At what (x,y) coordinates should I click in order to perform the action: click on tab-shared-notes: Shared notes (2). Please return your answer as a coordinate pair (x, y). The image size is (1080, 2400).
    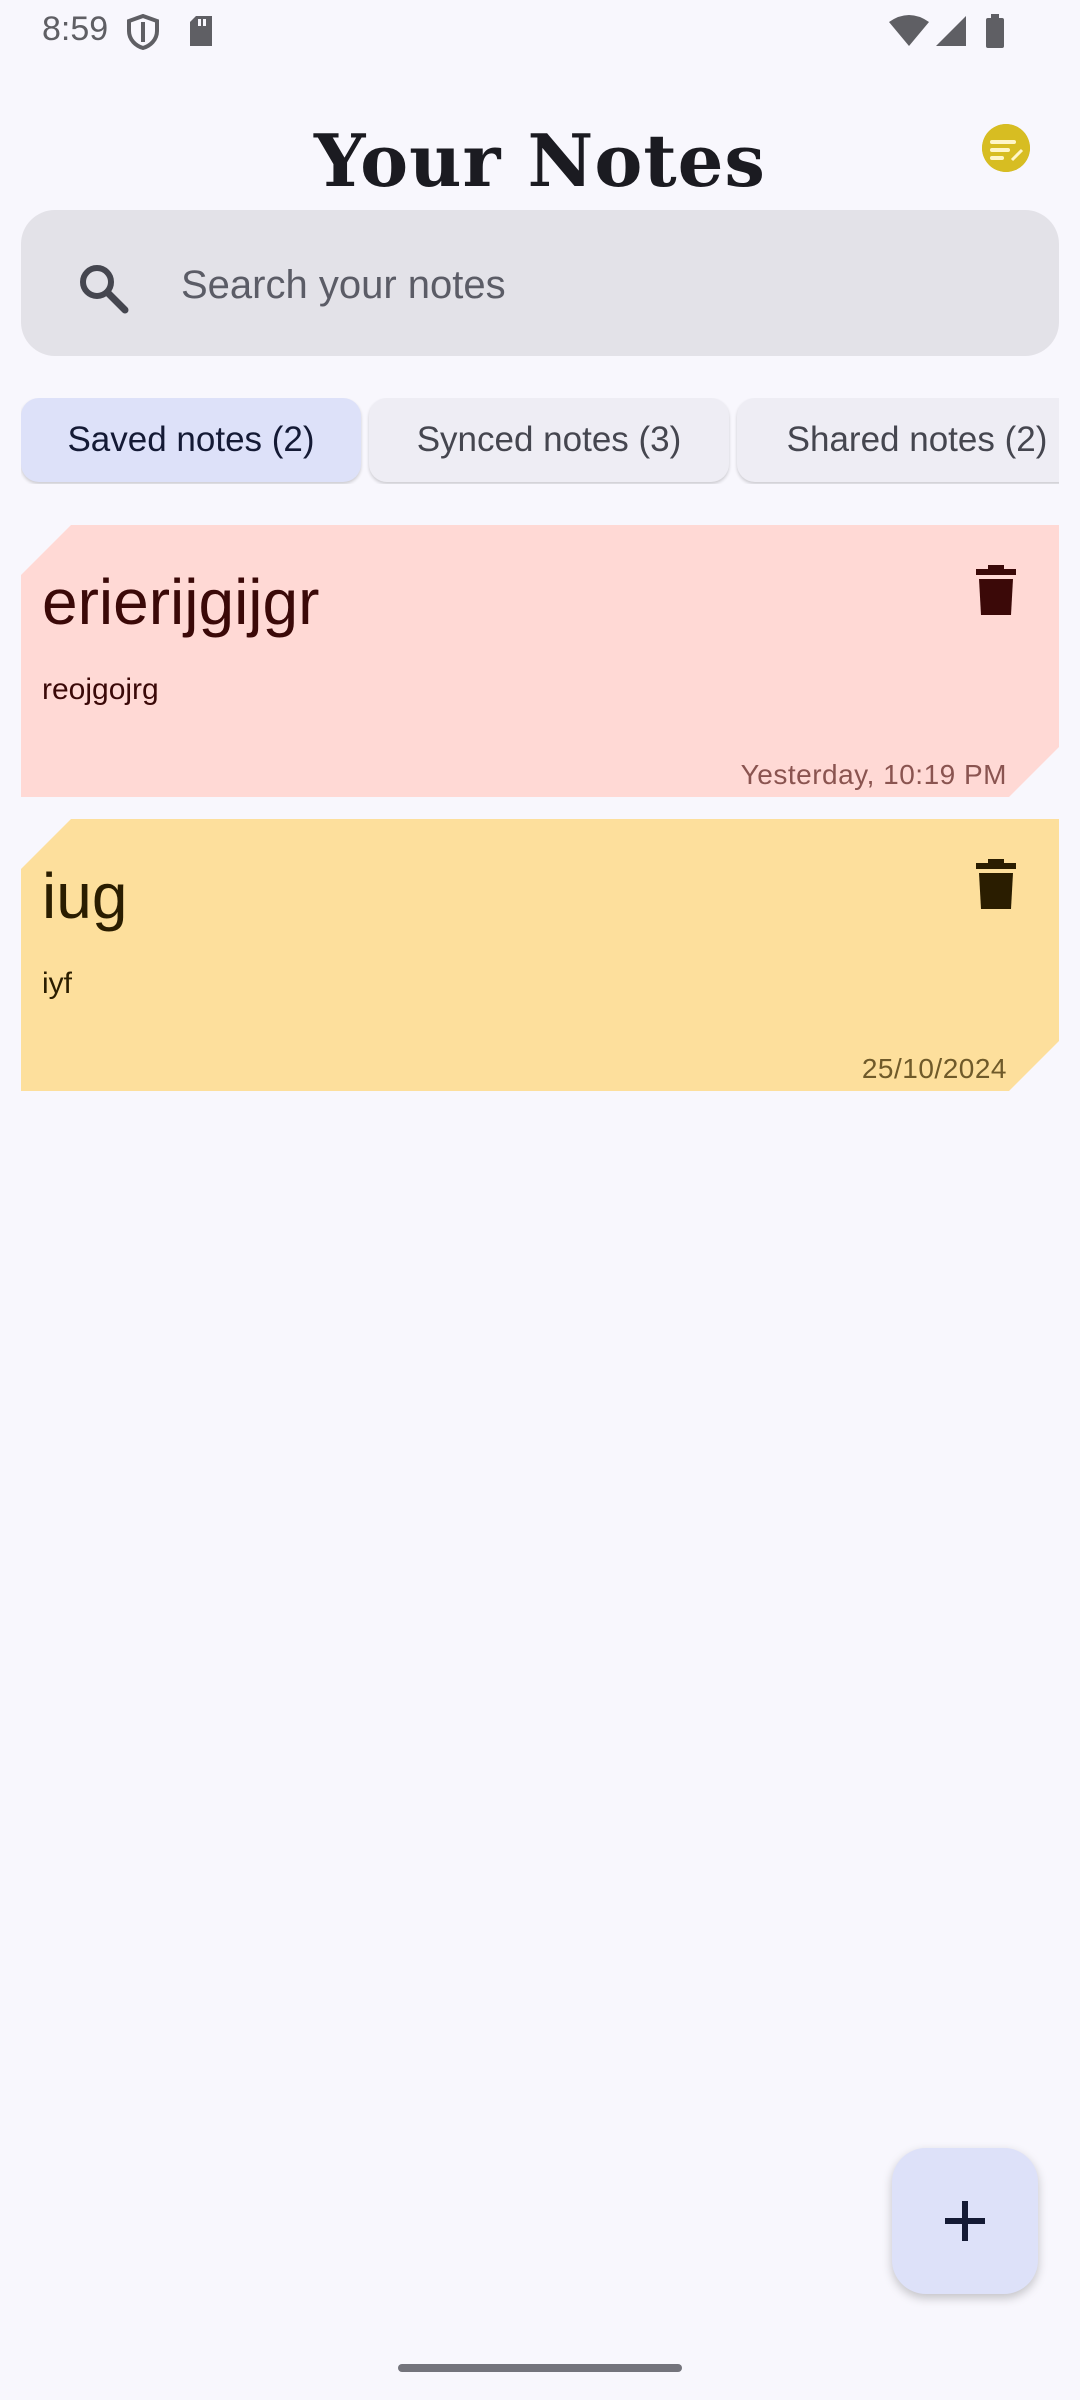
    Looking at the image, I should click on (898, 440).